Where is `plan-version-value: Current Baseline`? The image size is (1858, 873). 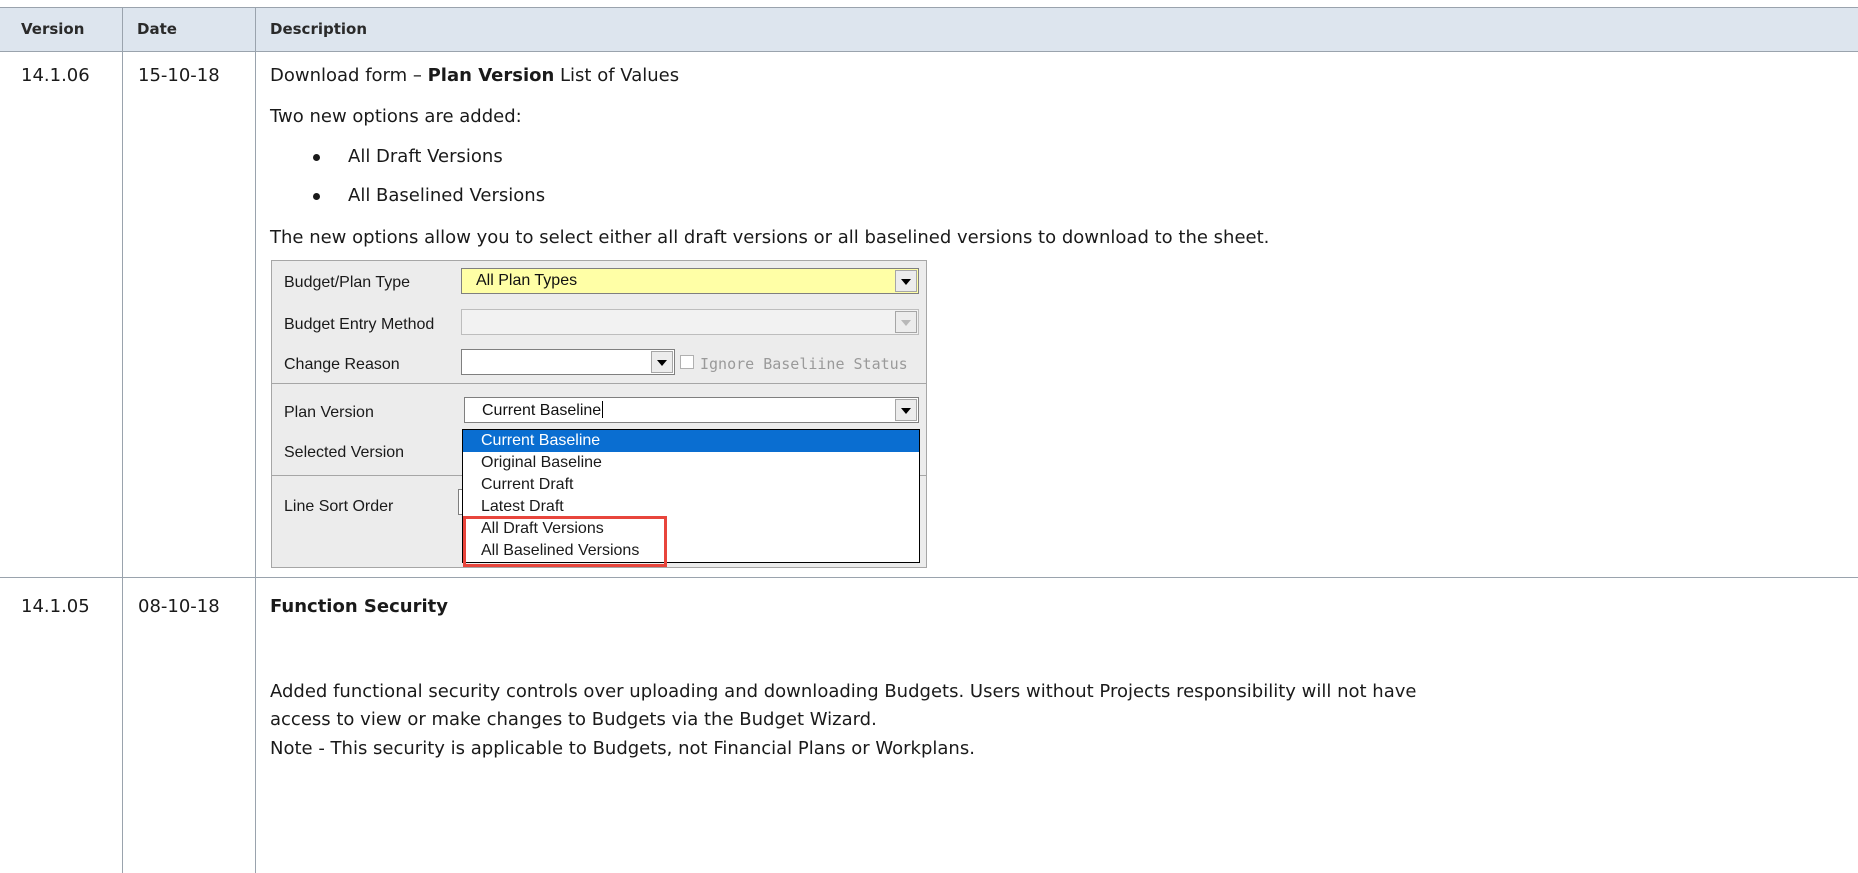
plan-version-value: Current Baseline is located at coordinates (543, 410).